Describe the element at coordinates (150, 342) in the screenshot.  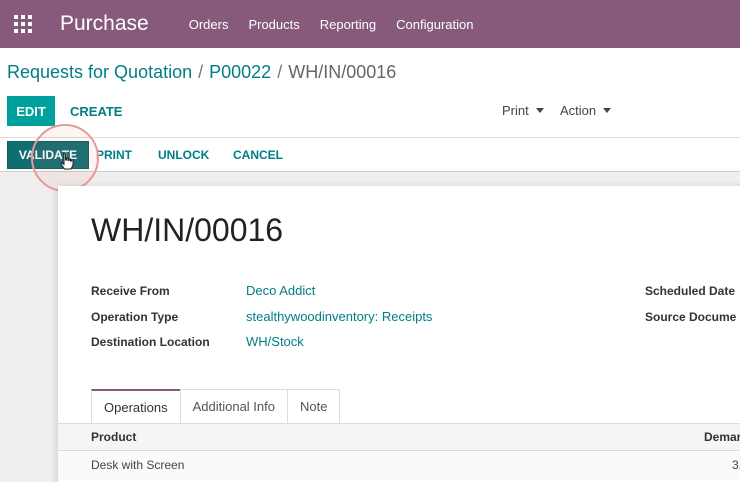
I see `field-label-destination-location: Destination Location` at that location.